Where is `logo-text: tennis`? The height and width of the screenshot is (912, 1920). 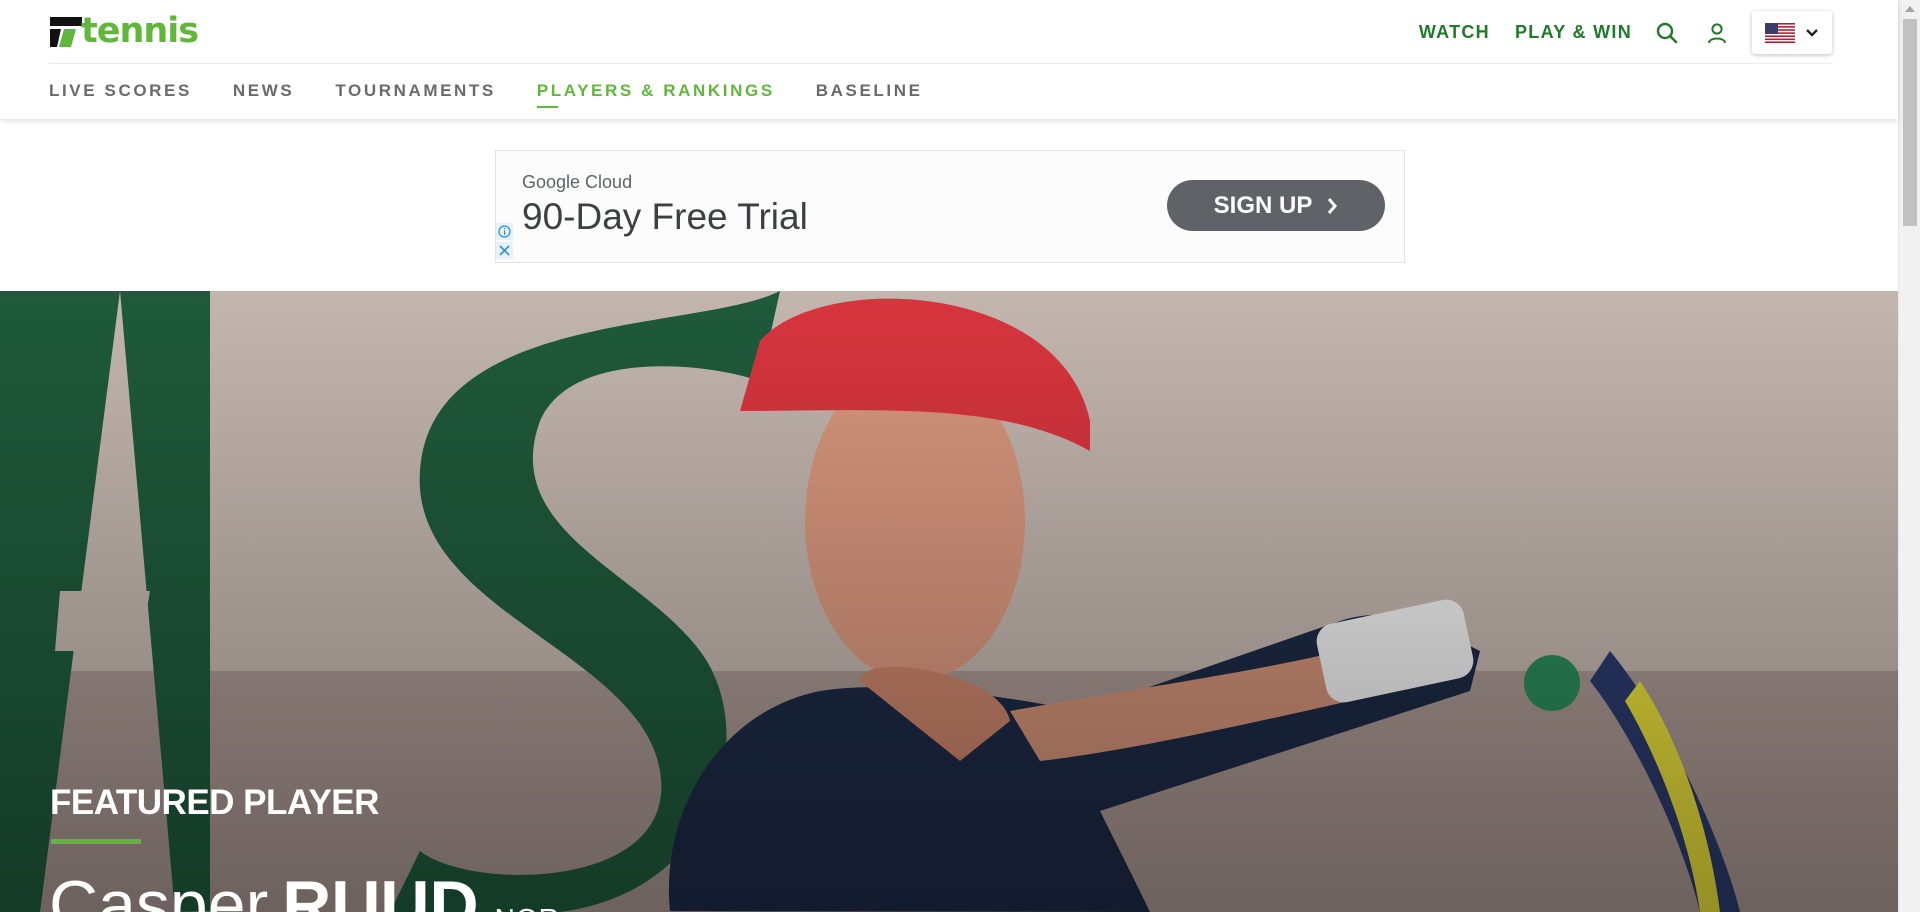
logo-text: tennis is located at coordinates (140, 31).